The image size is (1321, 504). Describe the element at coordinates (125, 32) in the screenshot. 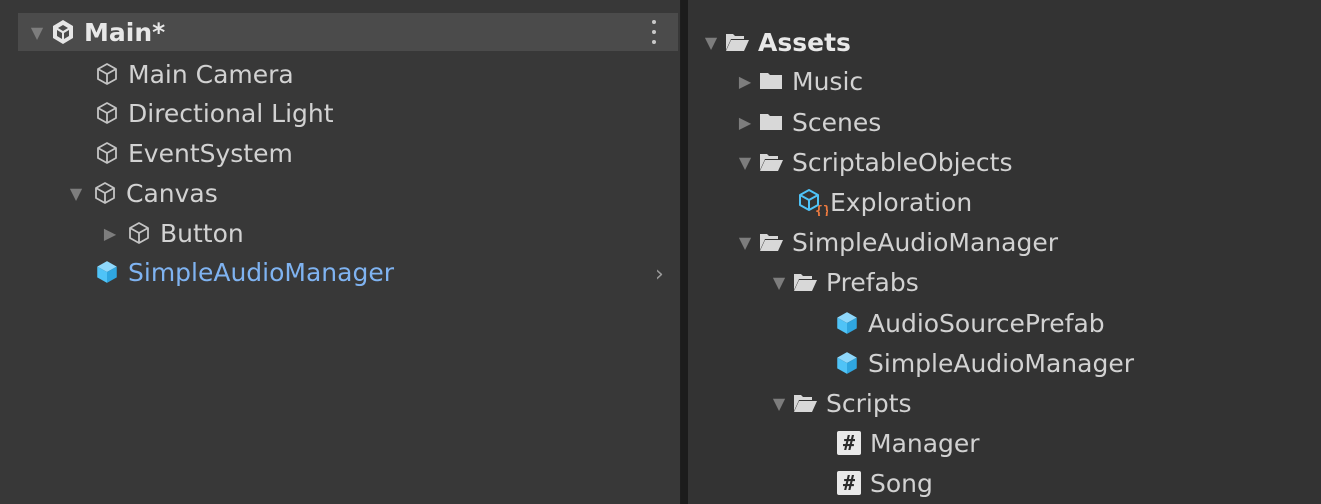

I see `scene-name: Main*` at that location.